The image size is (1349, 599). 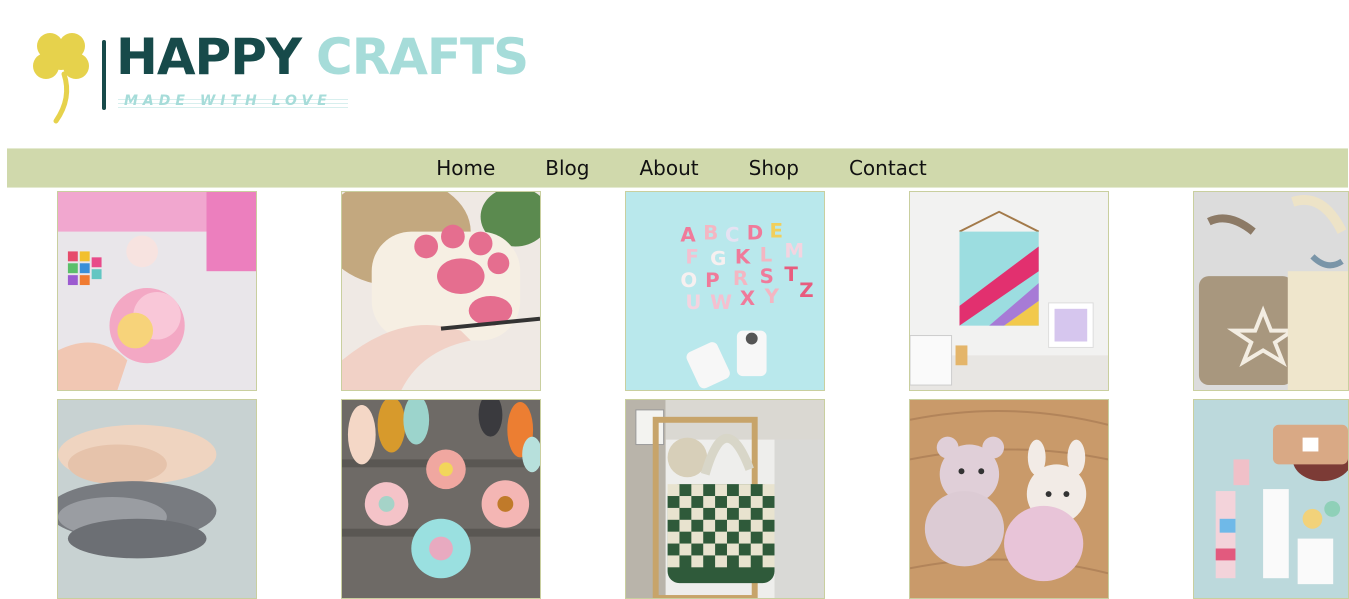 What do you see at coordinates (692, 256) in the screenshot?
I see `svg-text: F` at bounding box center [692, 256].